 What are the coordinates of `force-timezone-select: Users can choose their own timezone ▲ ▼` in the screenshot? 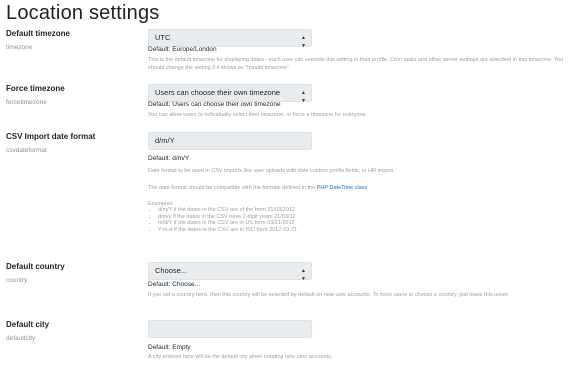 It's located at (230, 94).